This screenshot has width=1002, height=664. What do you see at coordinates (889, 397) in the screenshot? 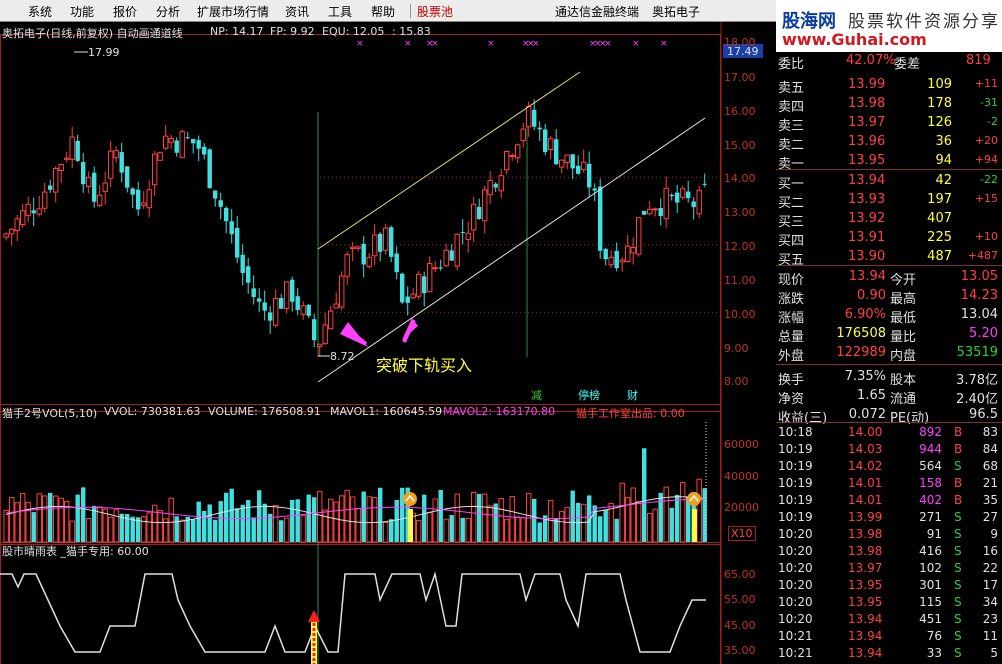
I see `stat-row: 净资 1.65 流通 2.40亿` at bounding box center [889, 397].